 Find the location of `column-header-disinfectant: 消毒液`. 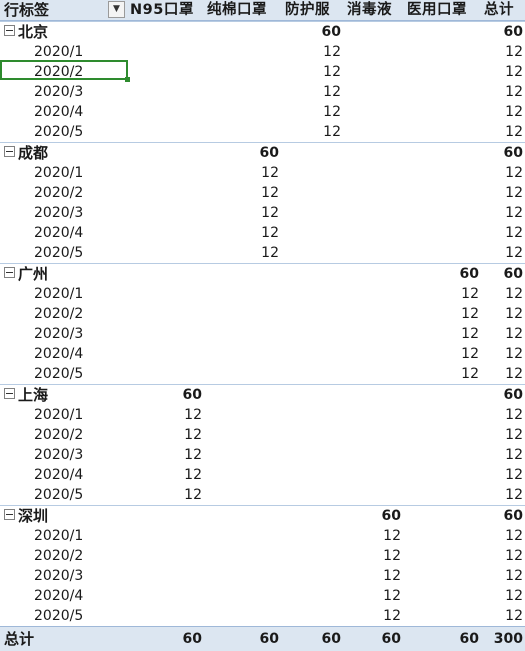

column-header-disinfectant: 消毒液 is located at coordinates (369, 10).